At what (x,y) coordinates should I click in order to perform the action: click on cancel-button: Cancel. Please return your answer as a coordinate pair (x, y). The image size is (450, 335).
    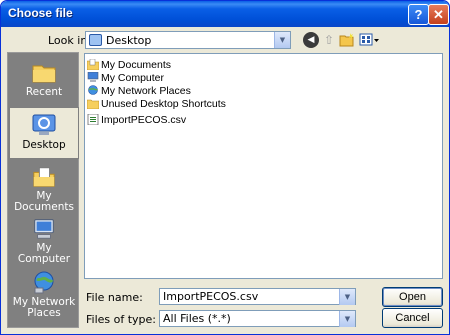
    Looking at the image, I should click on (412, 318).